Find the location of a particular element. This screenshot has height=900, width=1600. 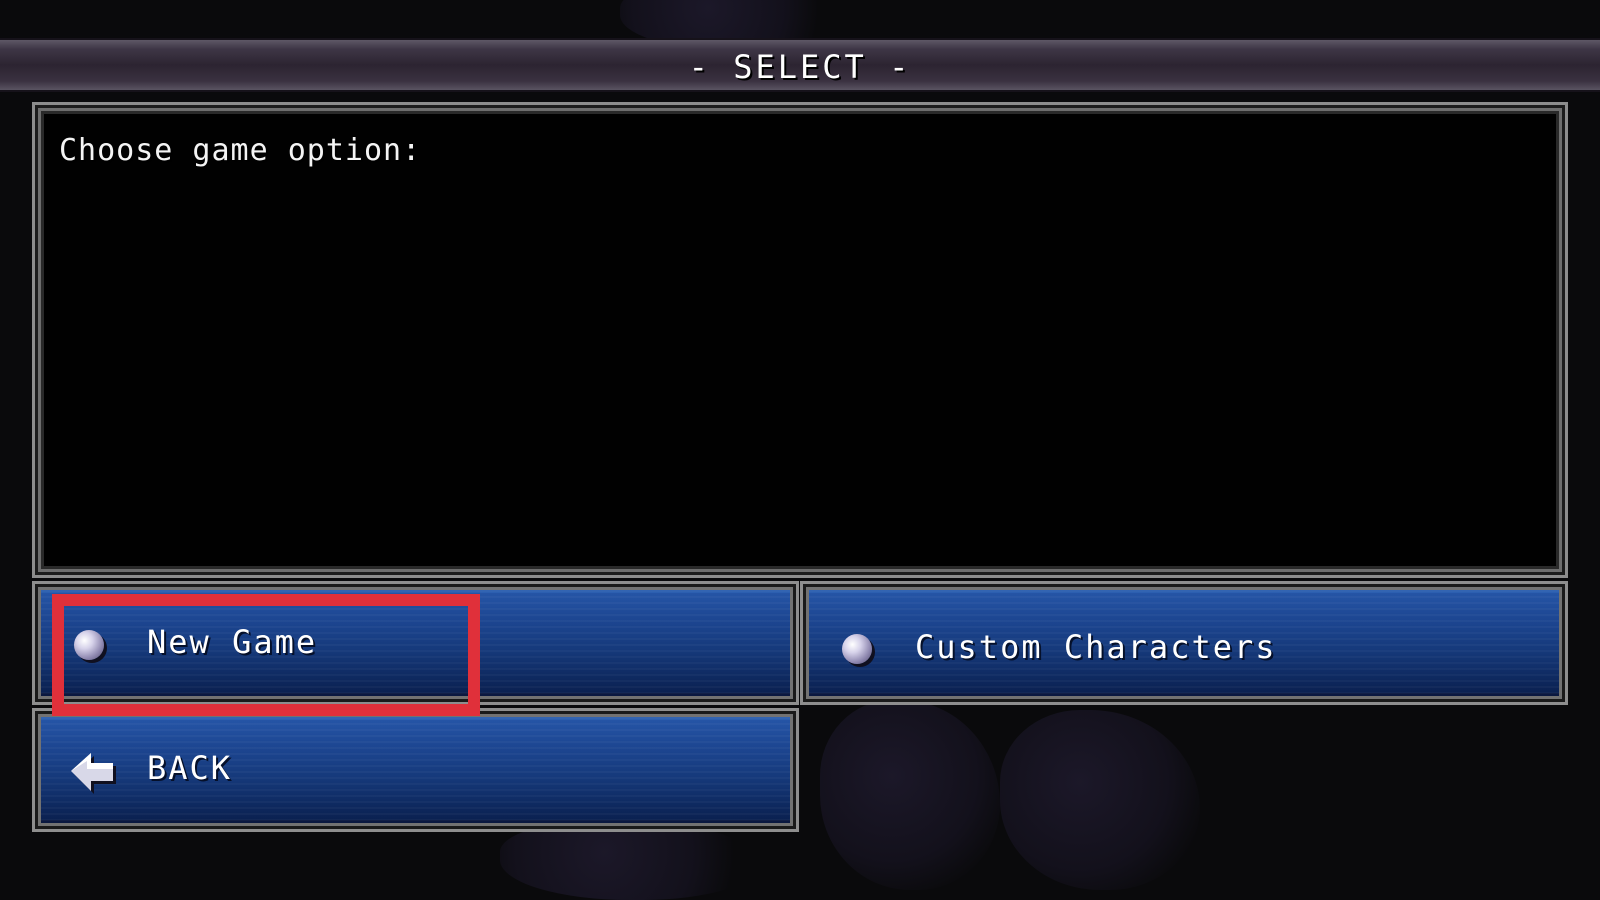

page-title: - SELECT - is located at coordinates (800, 67).